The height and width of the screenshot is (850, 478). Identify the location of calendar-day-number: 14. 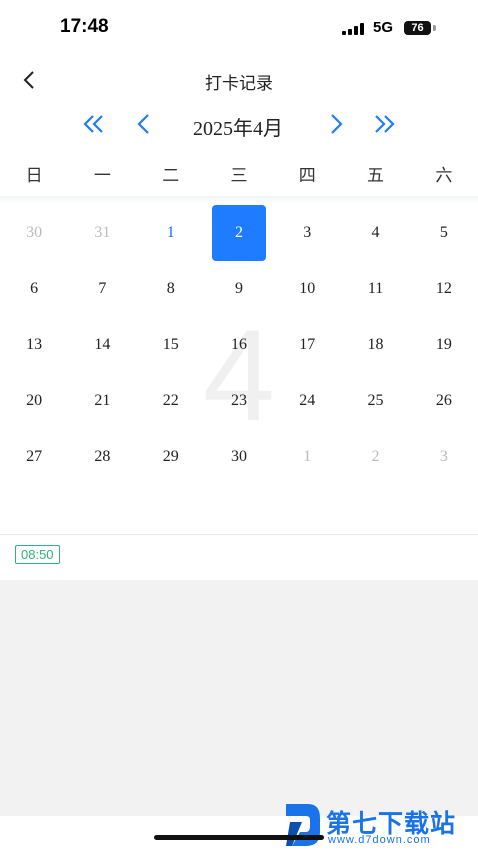
(102, 344).